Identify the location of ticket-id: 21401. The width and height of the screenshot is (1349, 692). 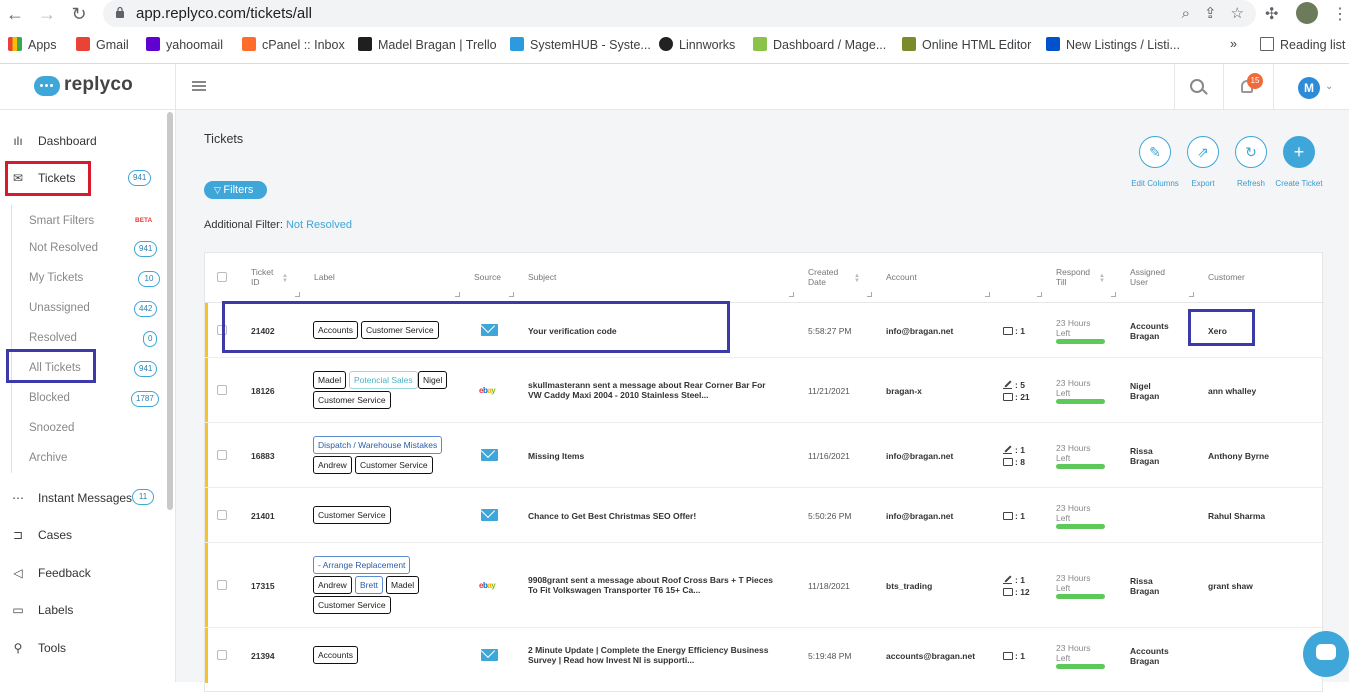
(263, 516).